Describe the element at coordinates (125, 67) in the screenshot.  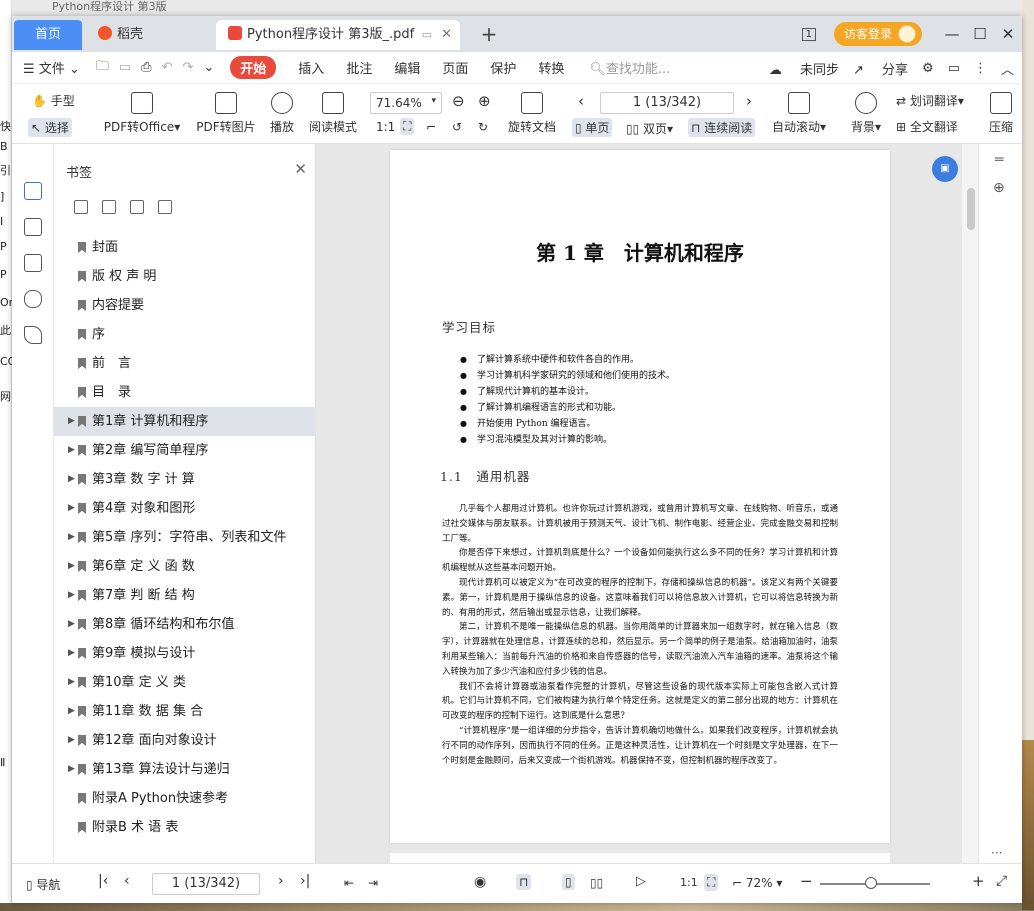
I see `save-icon: ▭` at that location.